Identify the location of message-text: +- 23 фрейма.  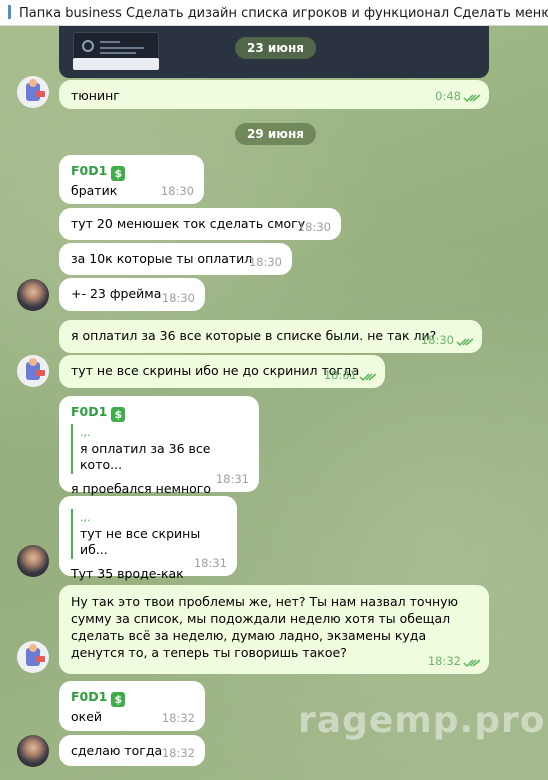
(116, 293).